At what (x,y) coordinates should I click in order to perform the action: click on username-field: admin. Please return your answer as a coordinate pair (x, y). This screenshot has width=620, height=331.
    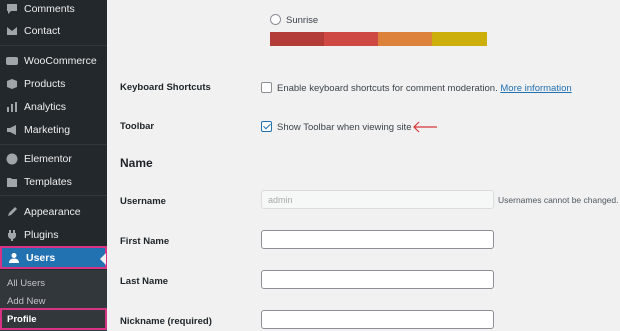
    Looking at the image, I should click on (377, 199).